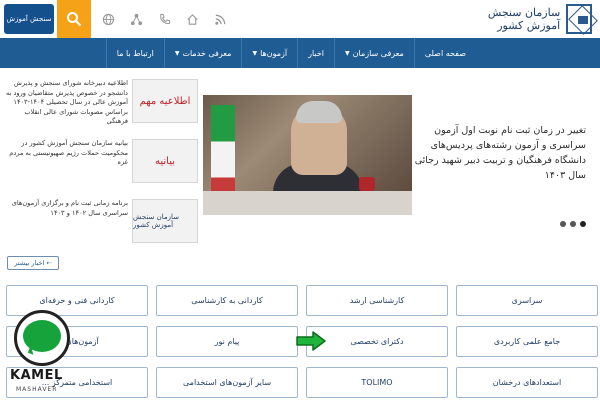 This screenshot has height=405, width=600. I want to click on slider-dots, so click(573, 224).